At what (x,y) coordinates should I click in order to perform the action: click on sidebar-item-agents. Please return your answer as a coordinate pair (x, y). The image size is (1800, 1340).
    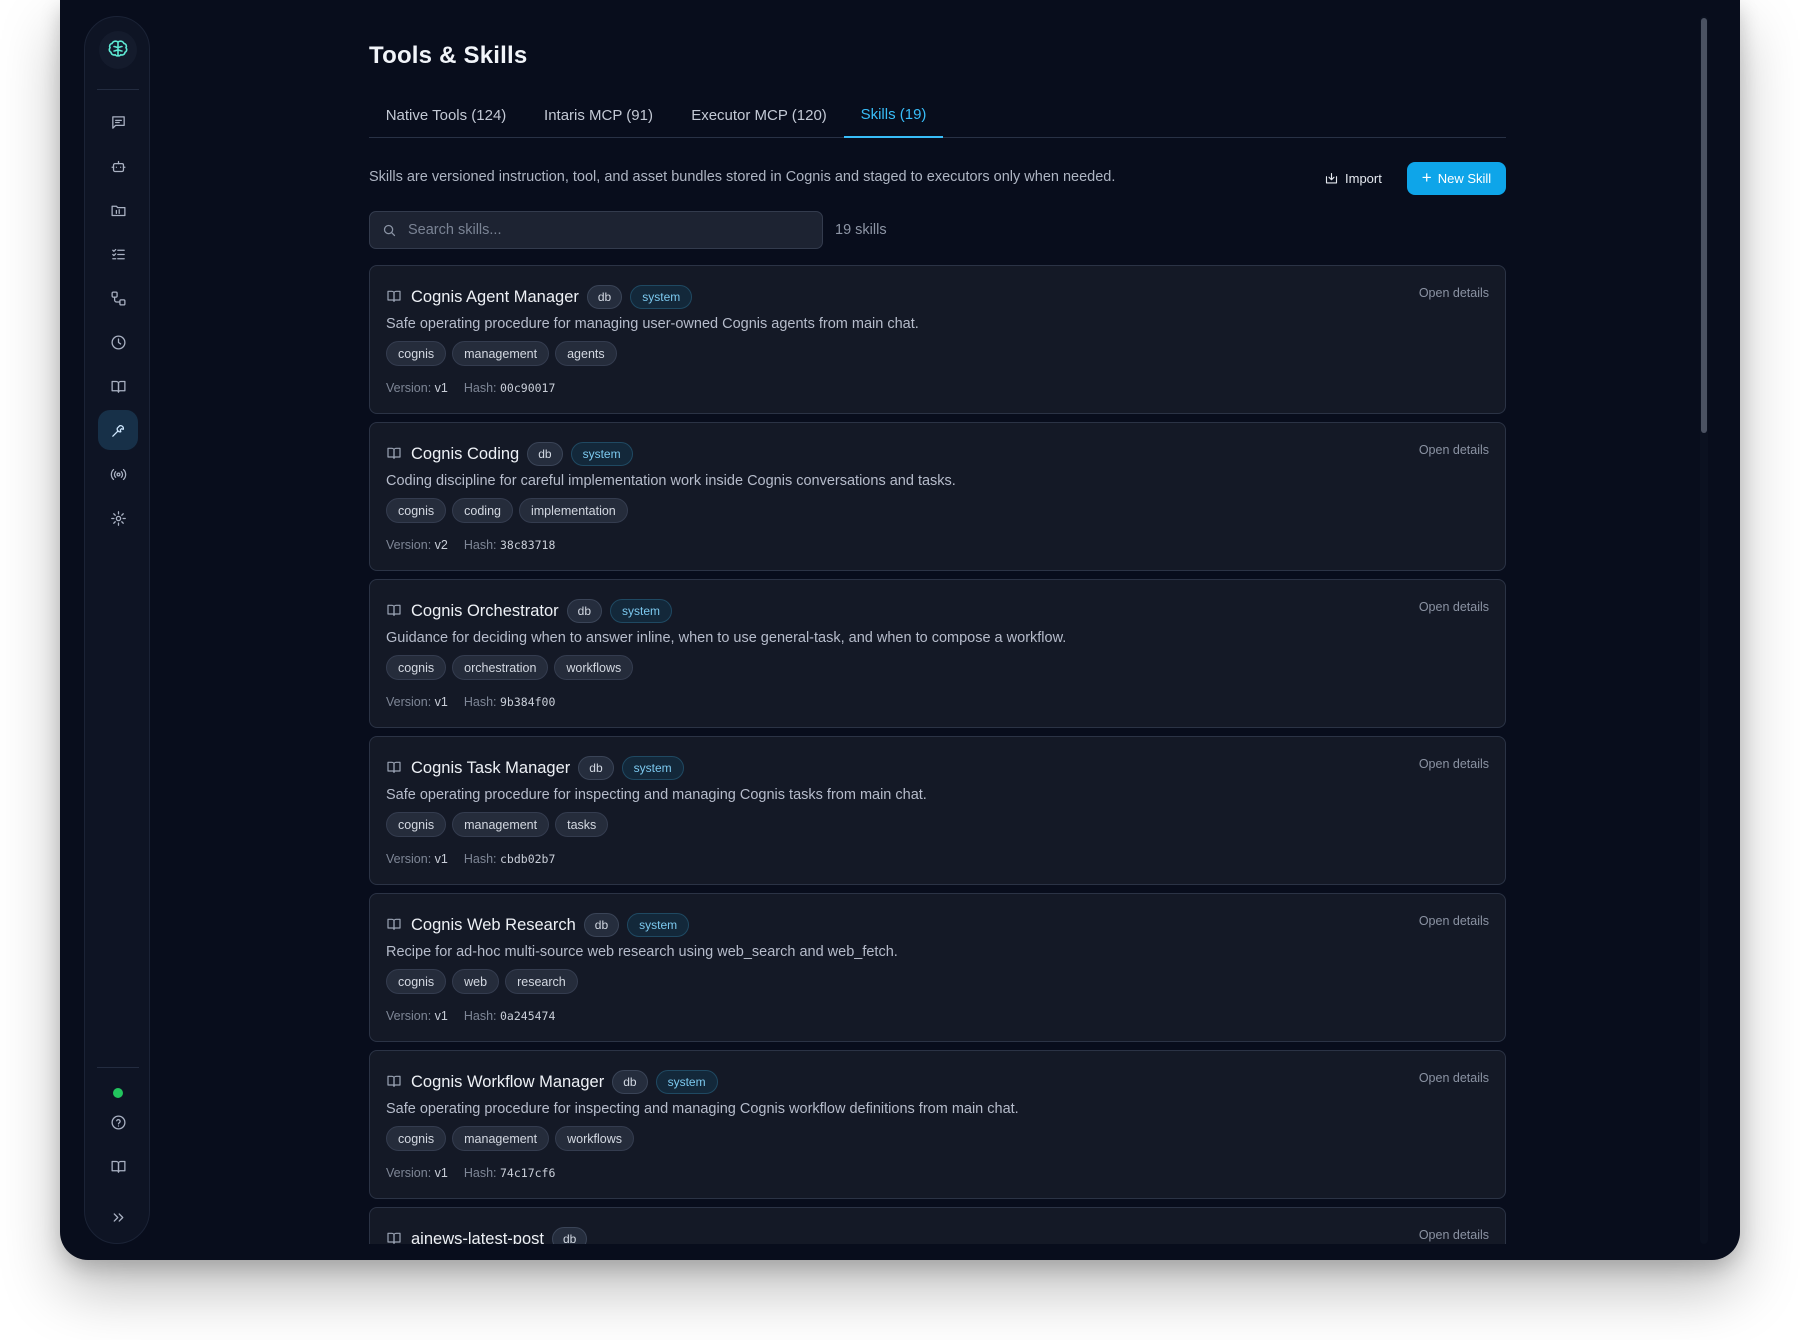
    Looking at the image, I should click on (118, 166).